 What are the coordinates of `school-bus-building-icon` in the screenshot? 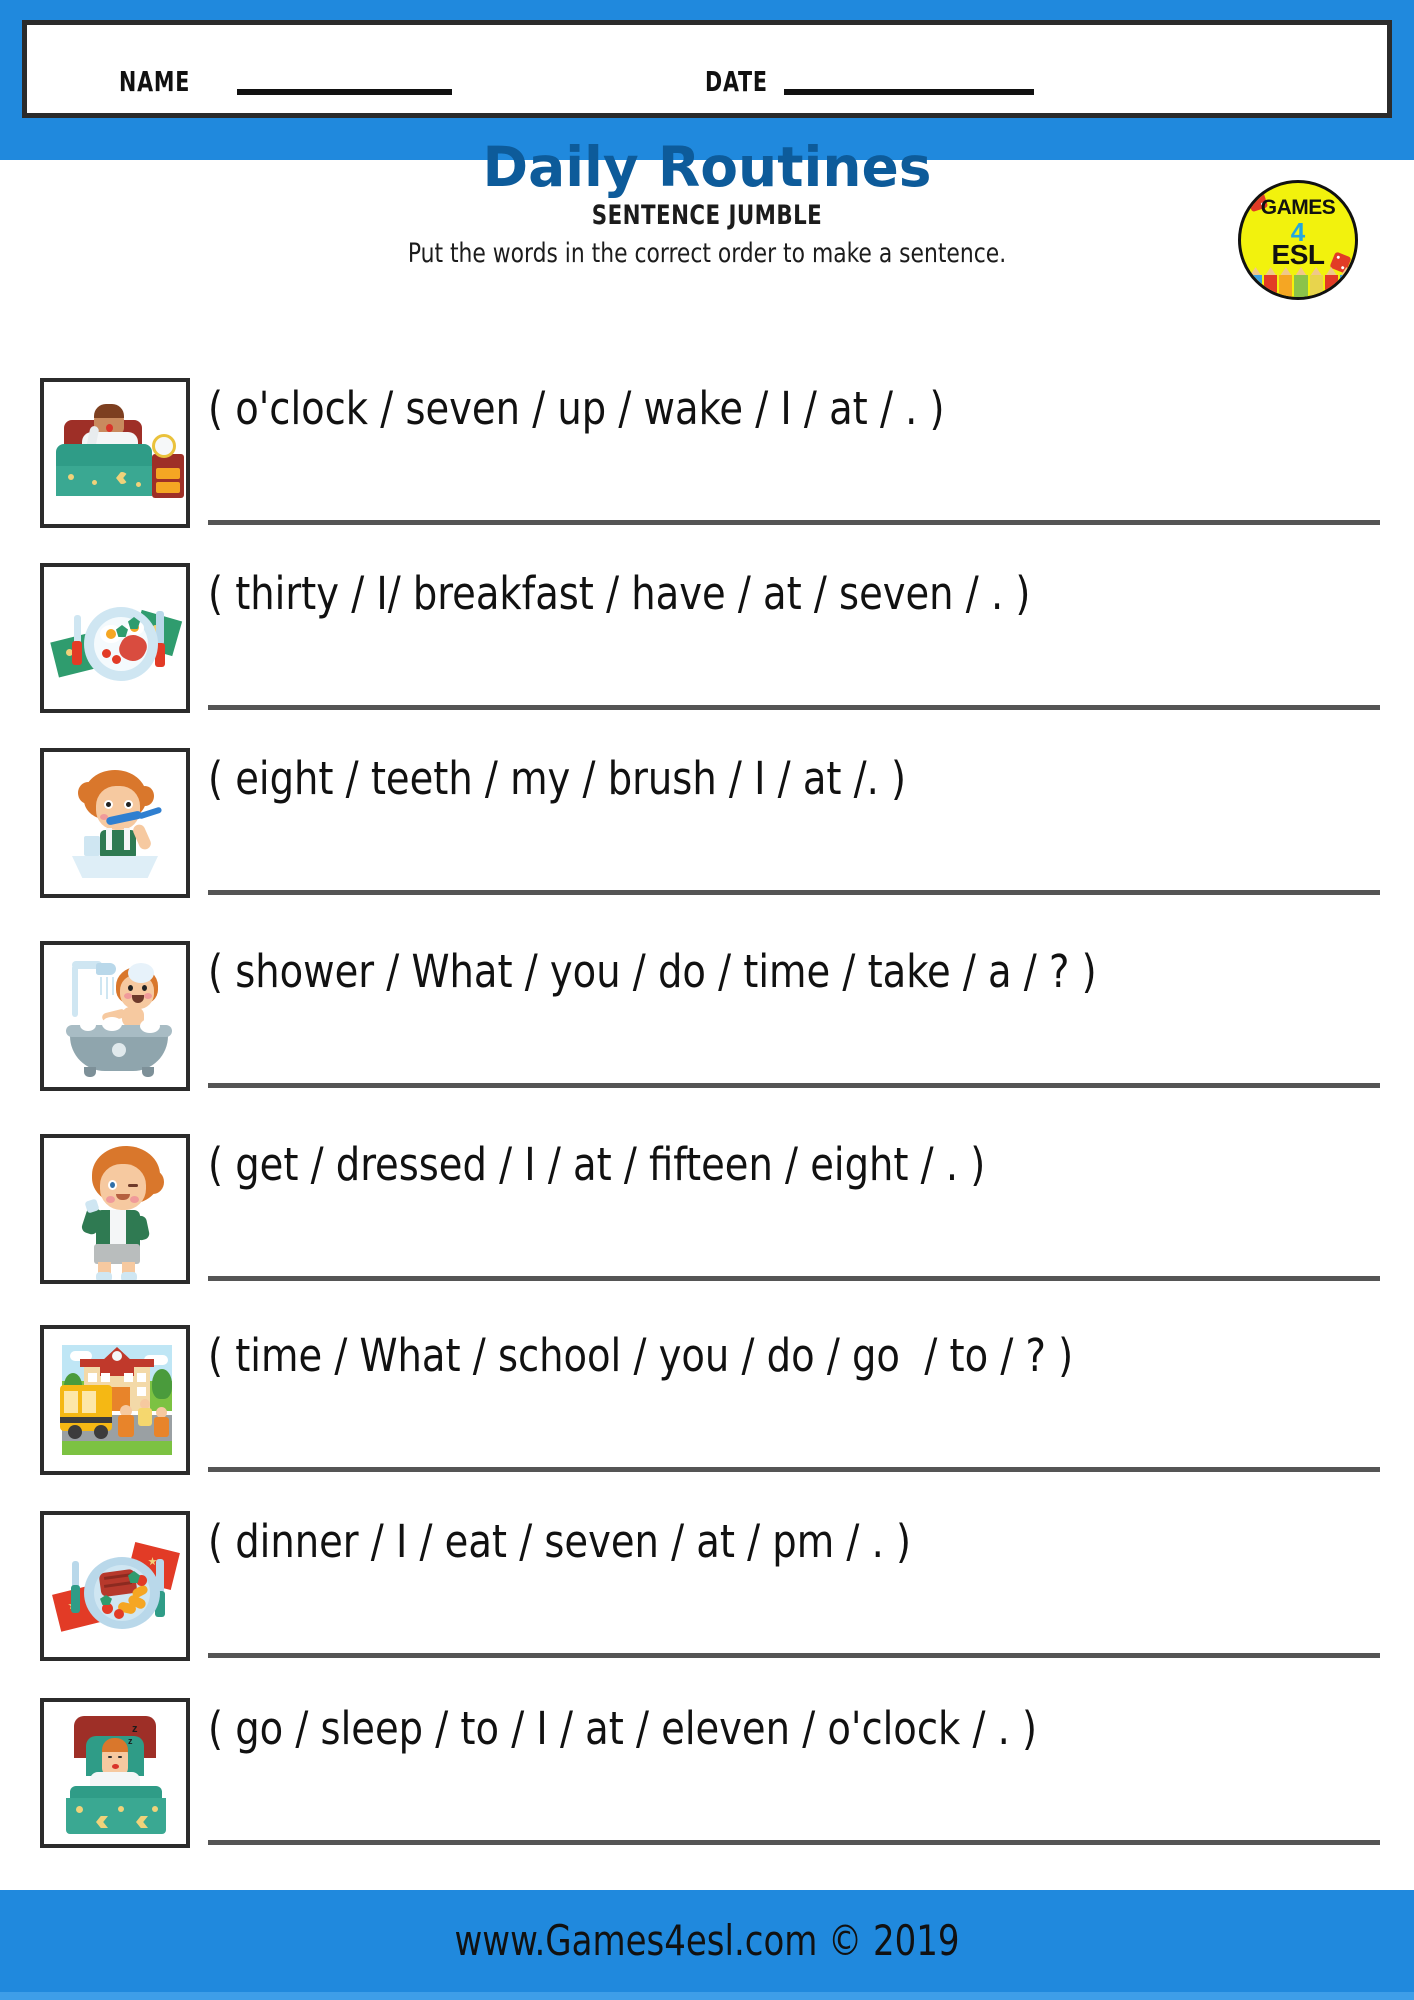 It's located at (115, 1400).